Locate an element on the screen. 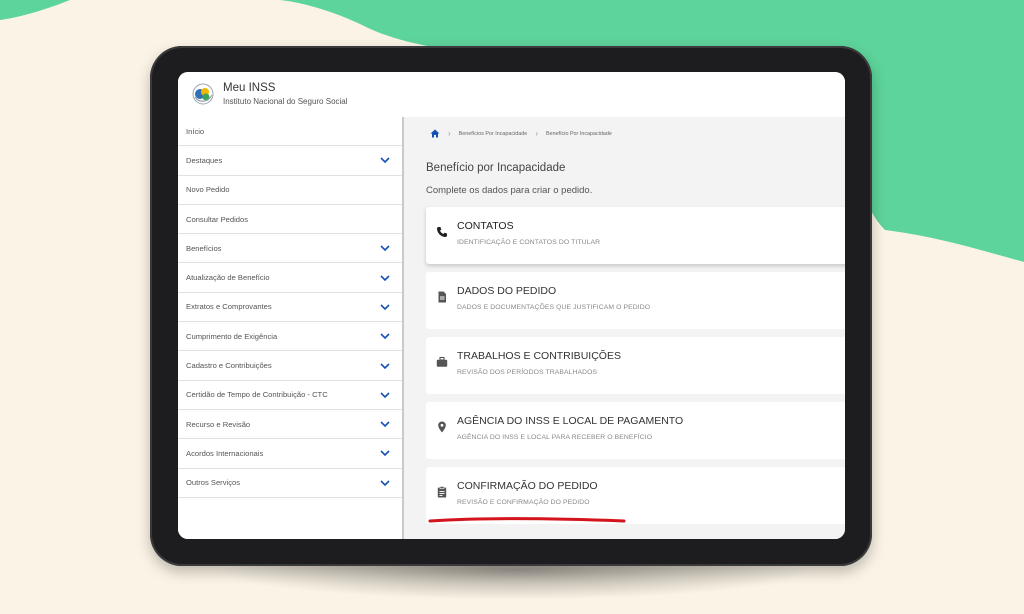  sidebar-item-acordos-internacionais: Acordos Internacionais is located at coordinates (290, 454).